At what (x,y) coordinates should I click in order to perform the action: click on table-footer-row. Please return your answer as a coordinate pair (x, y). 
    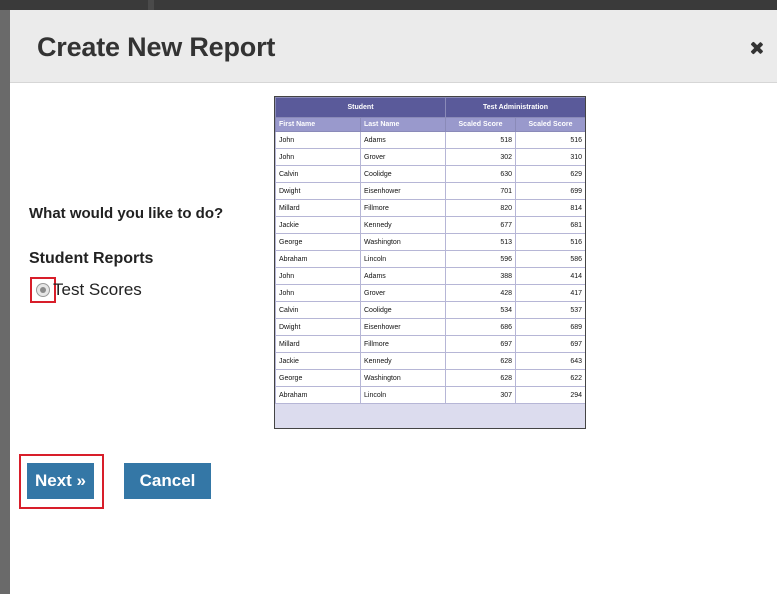
    Looking at the image, I should click on (430, 415).